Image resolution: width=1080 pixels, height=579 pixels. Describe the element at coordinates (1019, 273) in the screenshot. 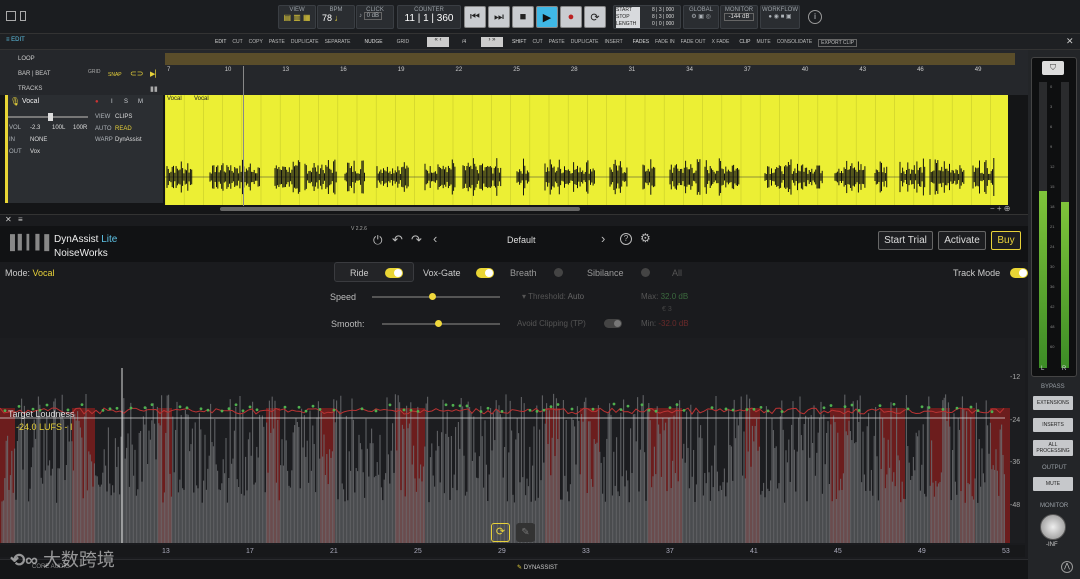

I see `track-mode-toggle` at that location.